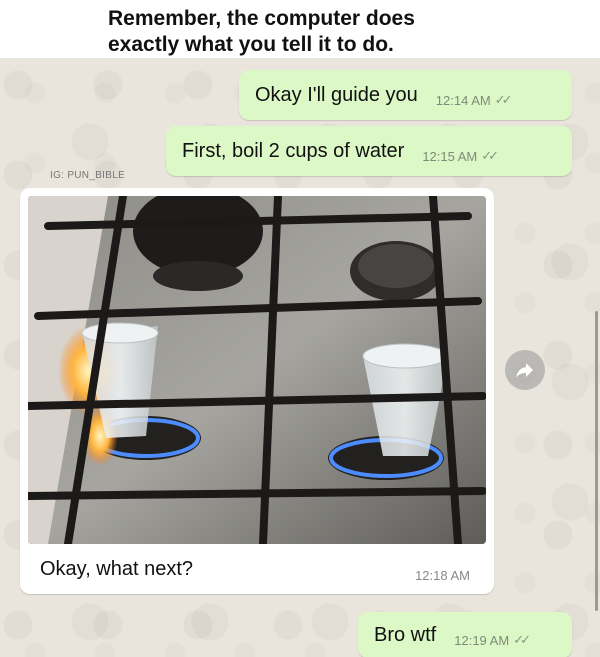 The image size is (600, 657). I want to click on message-text: First, boil 2 cups of water, so click(293, 150).